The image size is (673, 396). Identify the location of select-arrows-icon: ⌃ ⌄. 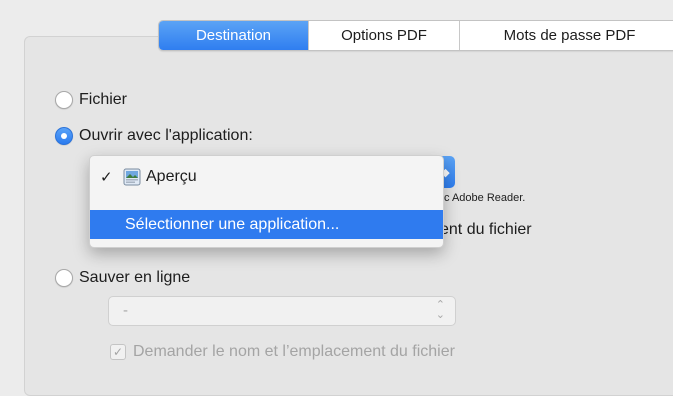
(440, 310).